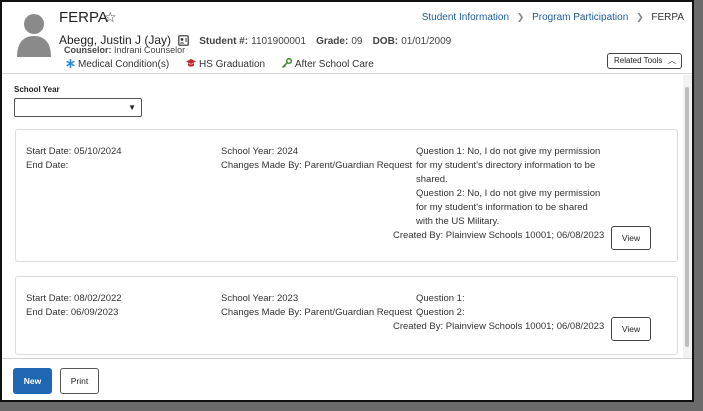 Image resolution: width=703 pixels, height=411 pixels. What do you see at coordinates (260, 151) in the screenshot?
I see `school-year: School Year: 2024` at bounding box center [260, 151].